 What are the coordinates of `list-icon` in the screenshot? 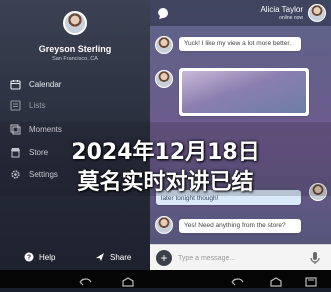 It's located at (15, 105).